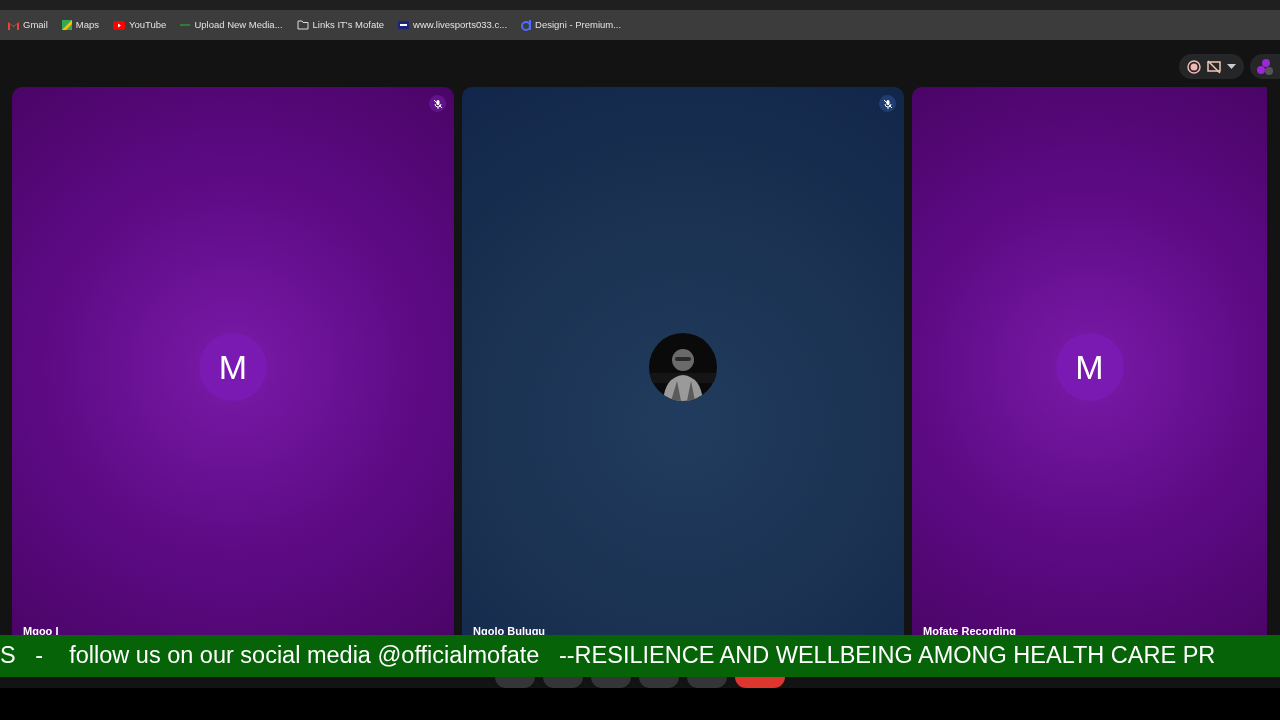 Image resolution: width=1280 pixels, height=720 pixels. What do you see at coordinates (28, 25) in the screenshot?
I see `bookmark-link: Gmail` at bounding box center [28, 25].